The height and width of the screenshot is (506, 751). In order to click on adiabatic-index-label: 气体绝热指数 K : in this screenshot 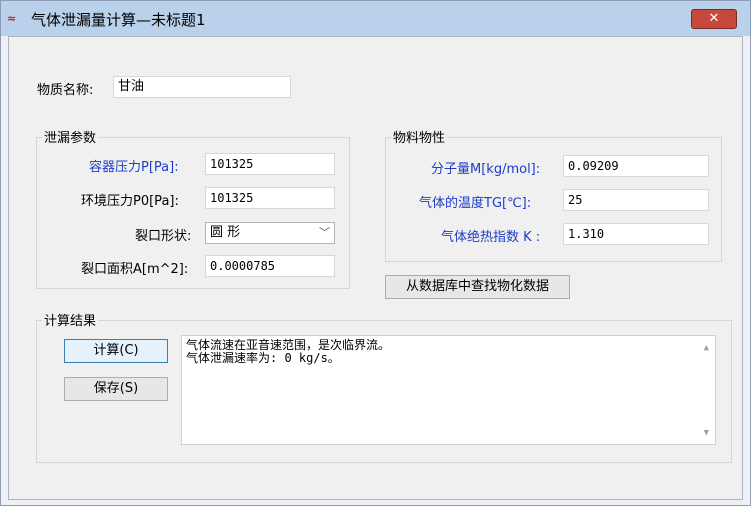, I will do `click(490, 235)`.